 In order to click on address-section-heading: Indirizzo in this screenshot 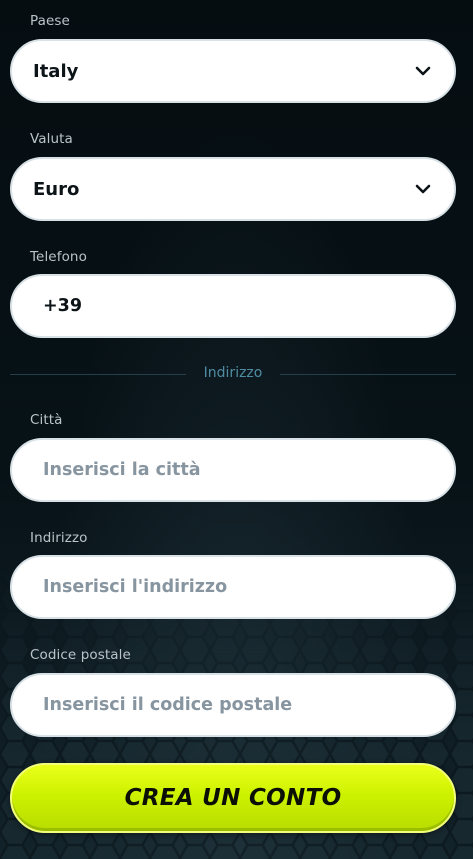, I will do `click(233, 373)`.